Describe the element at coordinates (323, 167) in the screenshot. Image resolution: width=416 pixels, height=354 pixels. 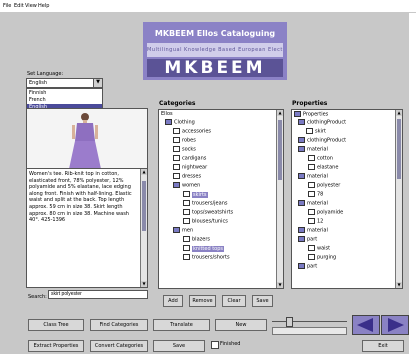
I see `tree-node: elastane` at that location.